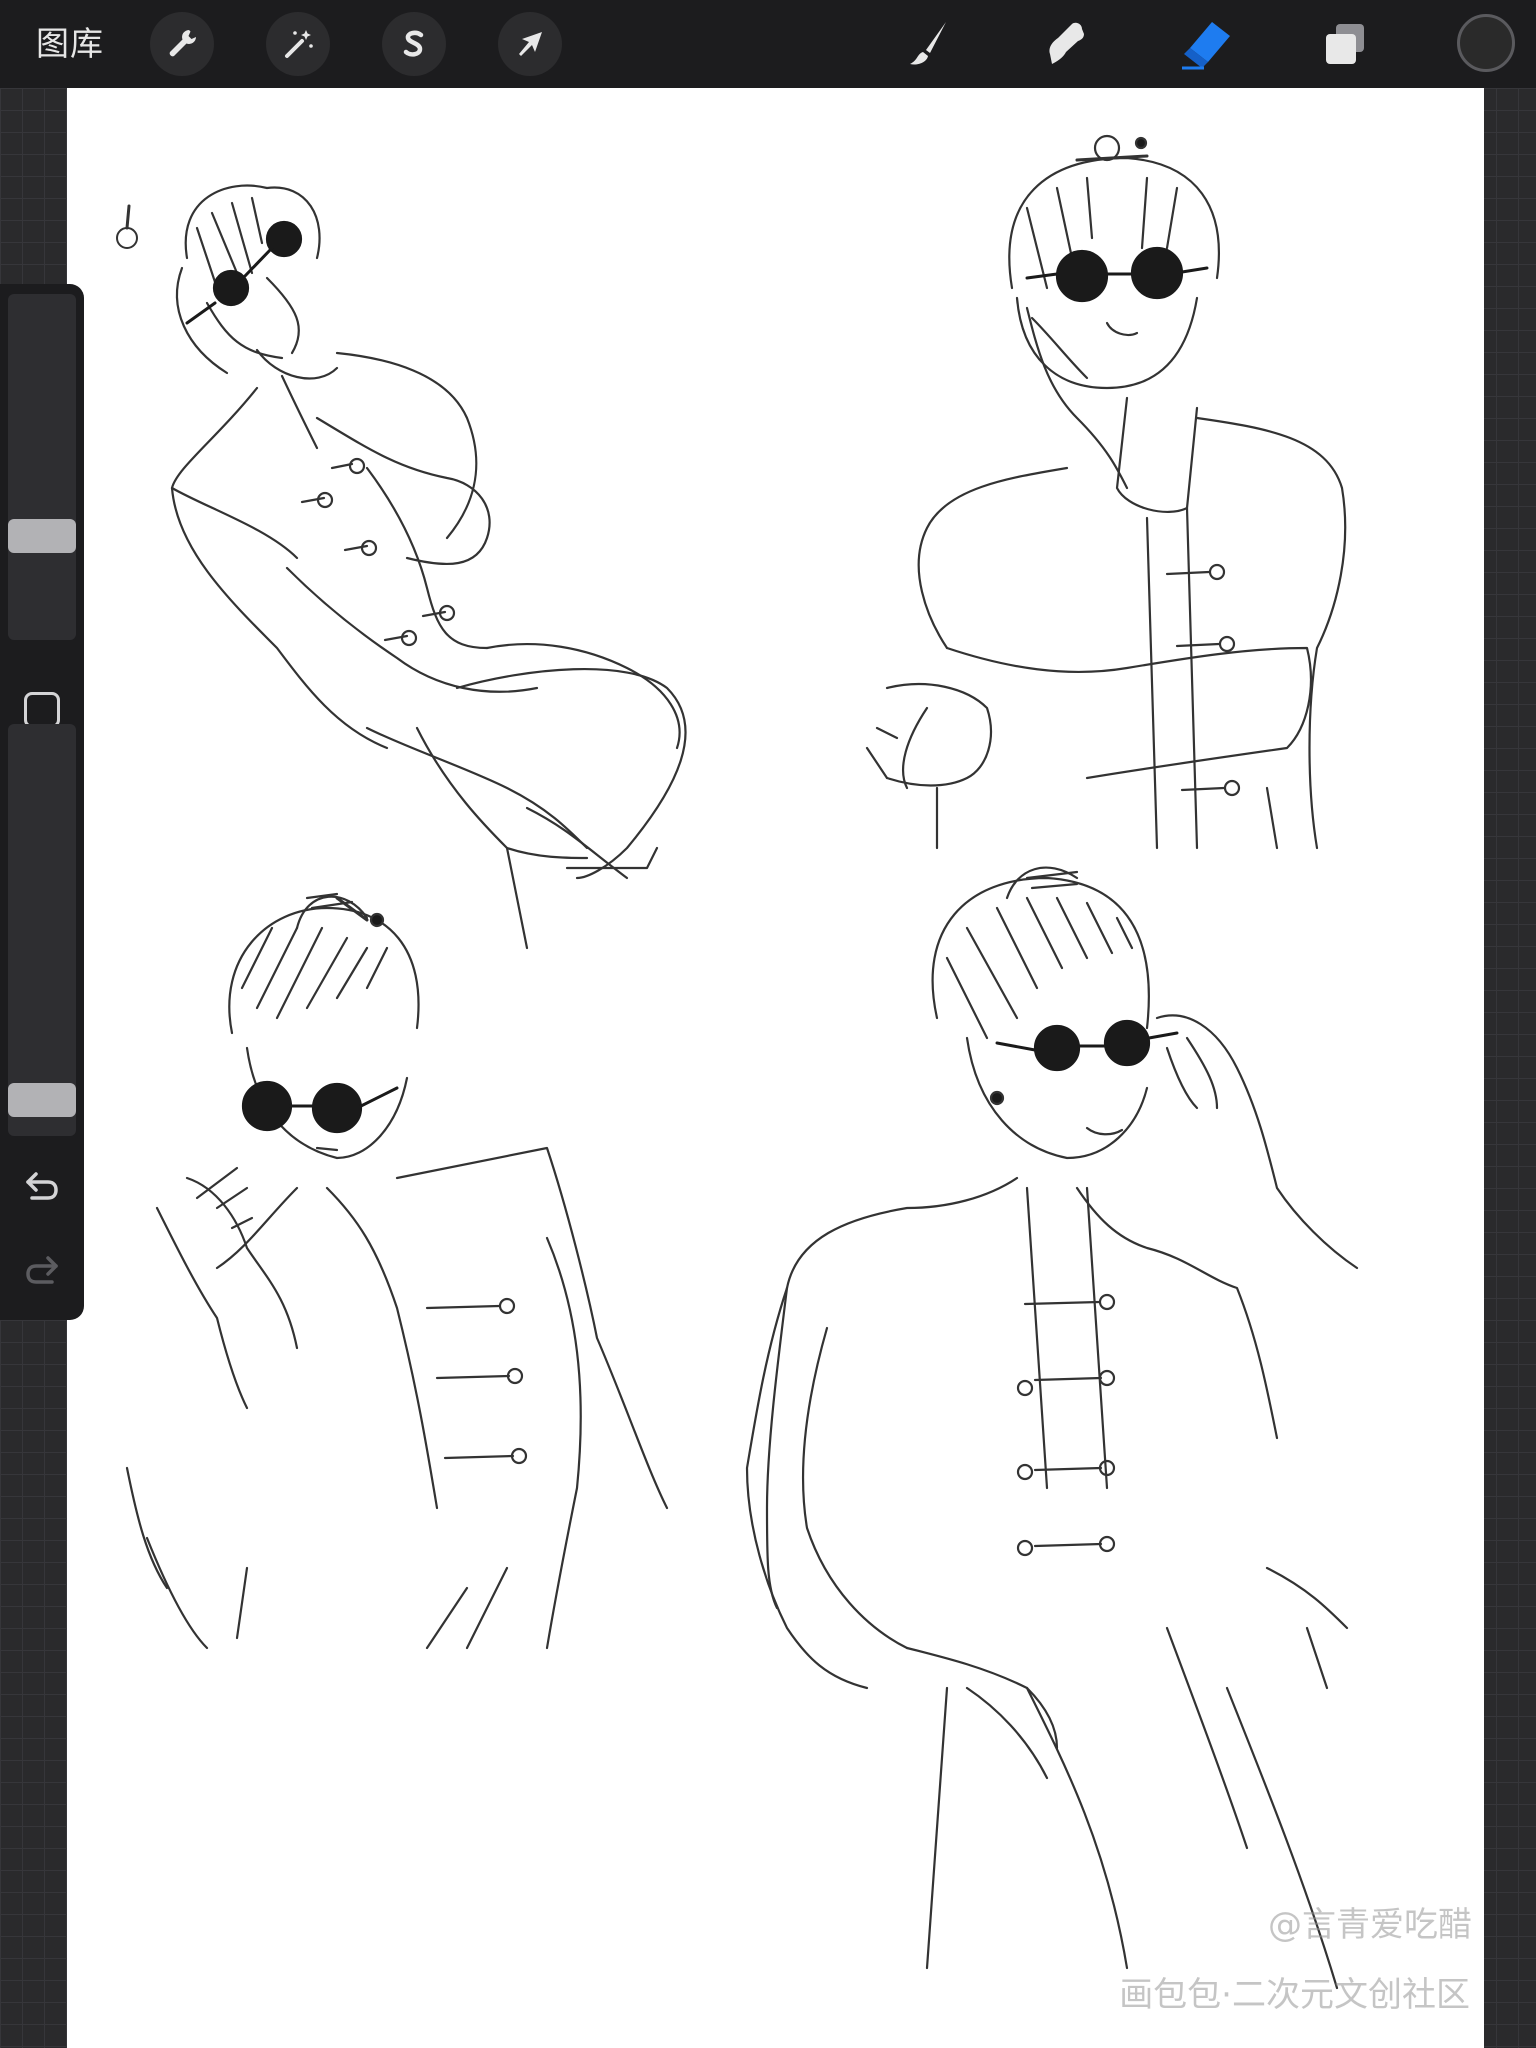 The image size is (1536, 2048). What do you see at coordinates (70, 44) in the screenshot?
I see `gallery-button: 图库` at bounding box center [70, 44].